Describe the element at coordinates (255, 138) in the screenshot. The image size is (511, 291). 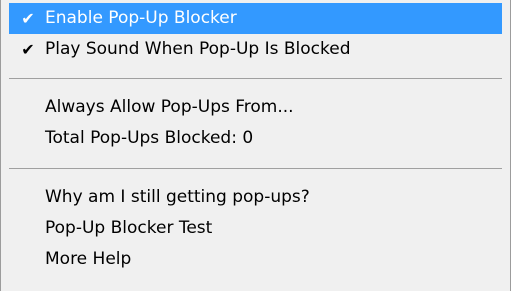
I see `menu-item-total-blocked: Total Pop-Ups Blocked: 0` at that location.